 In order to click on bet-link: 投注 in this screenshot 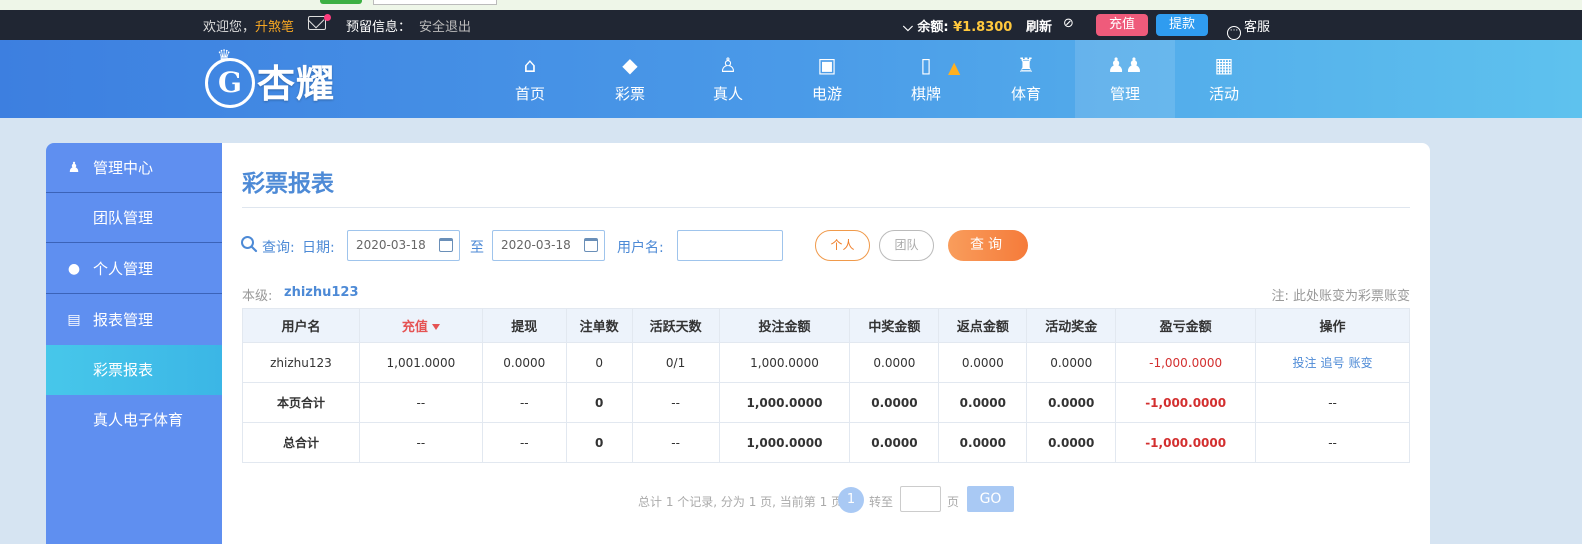, I will do `click(1305, 363)`.